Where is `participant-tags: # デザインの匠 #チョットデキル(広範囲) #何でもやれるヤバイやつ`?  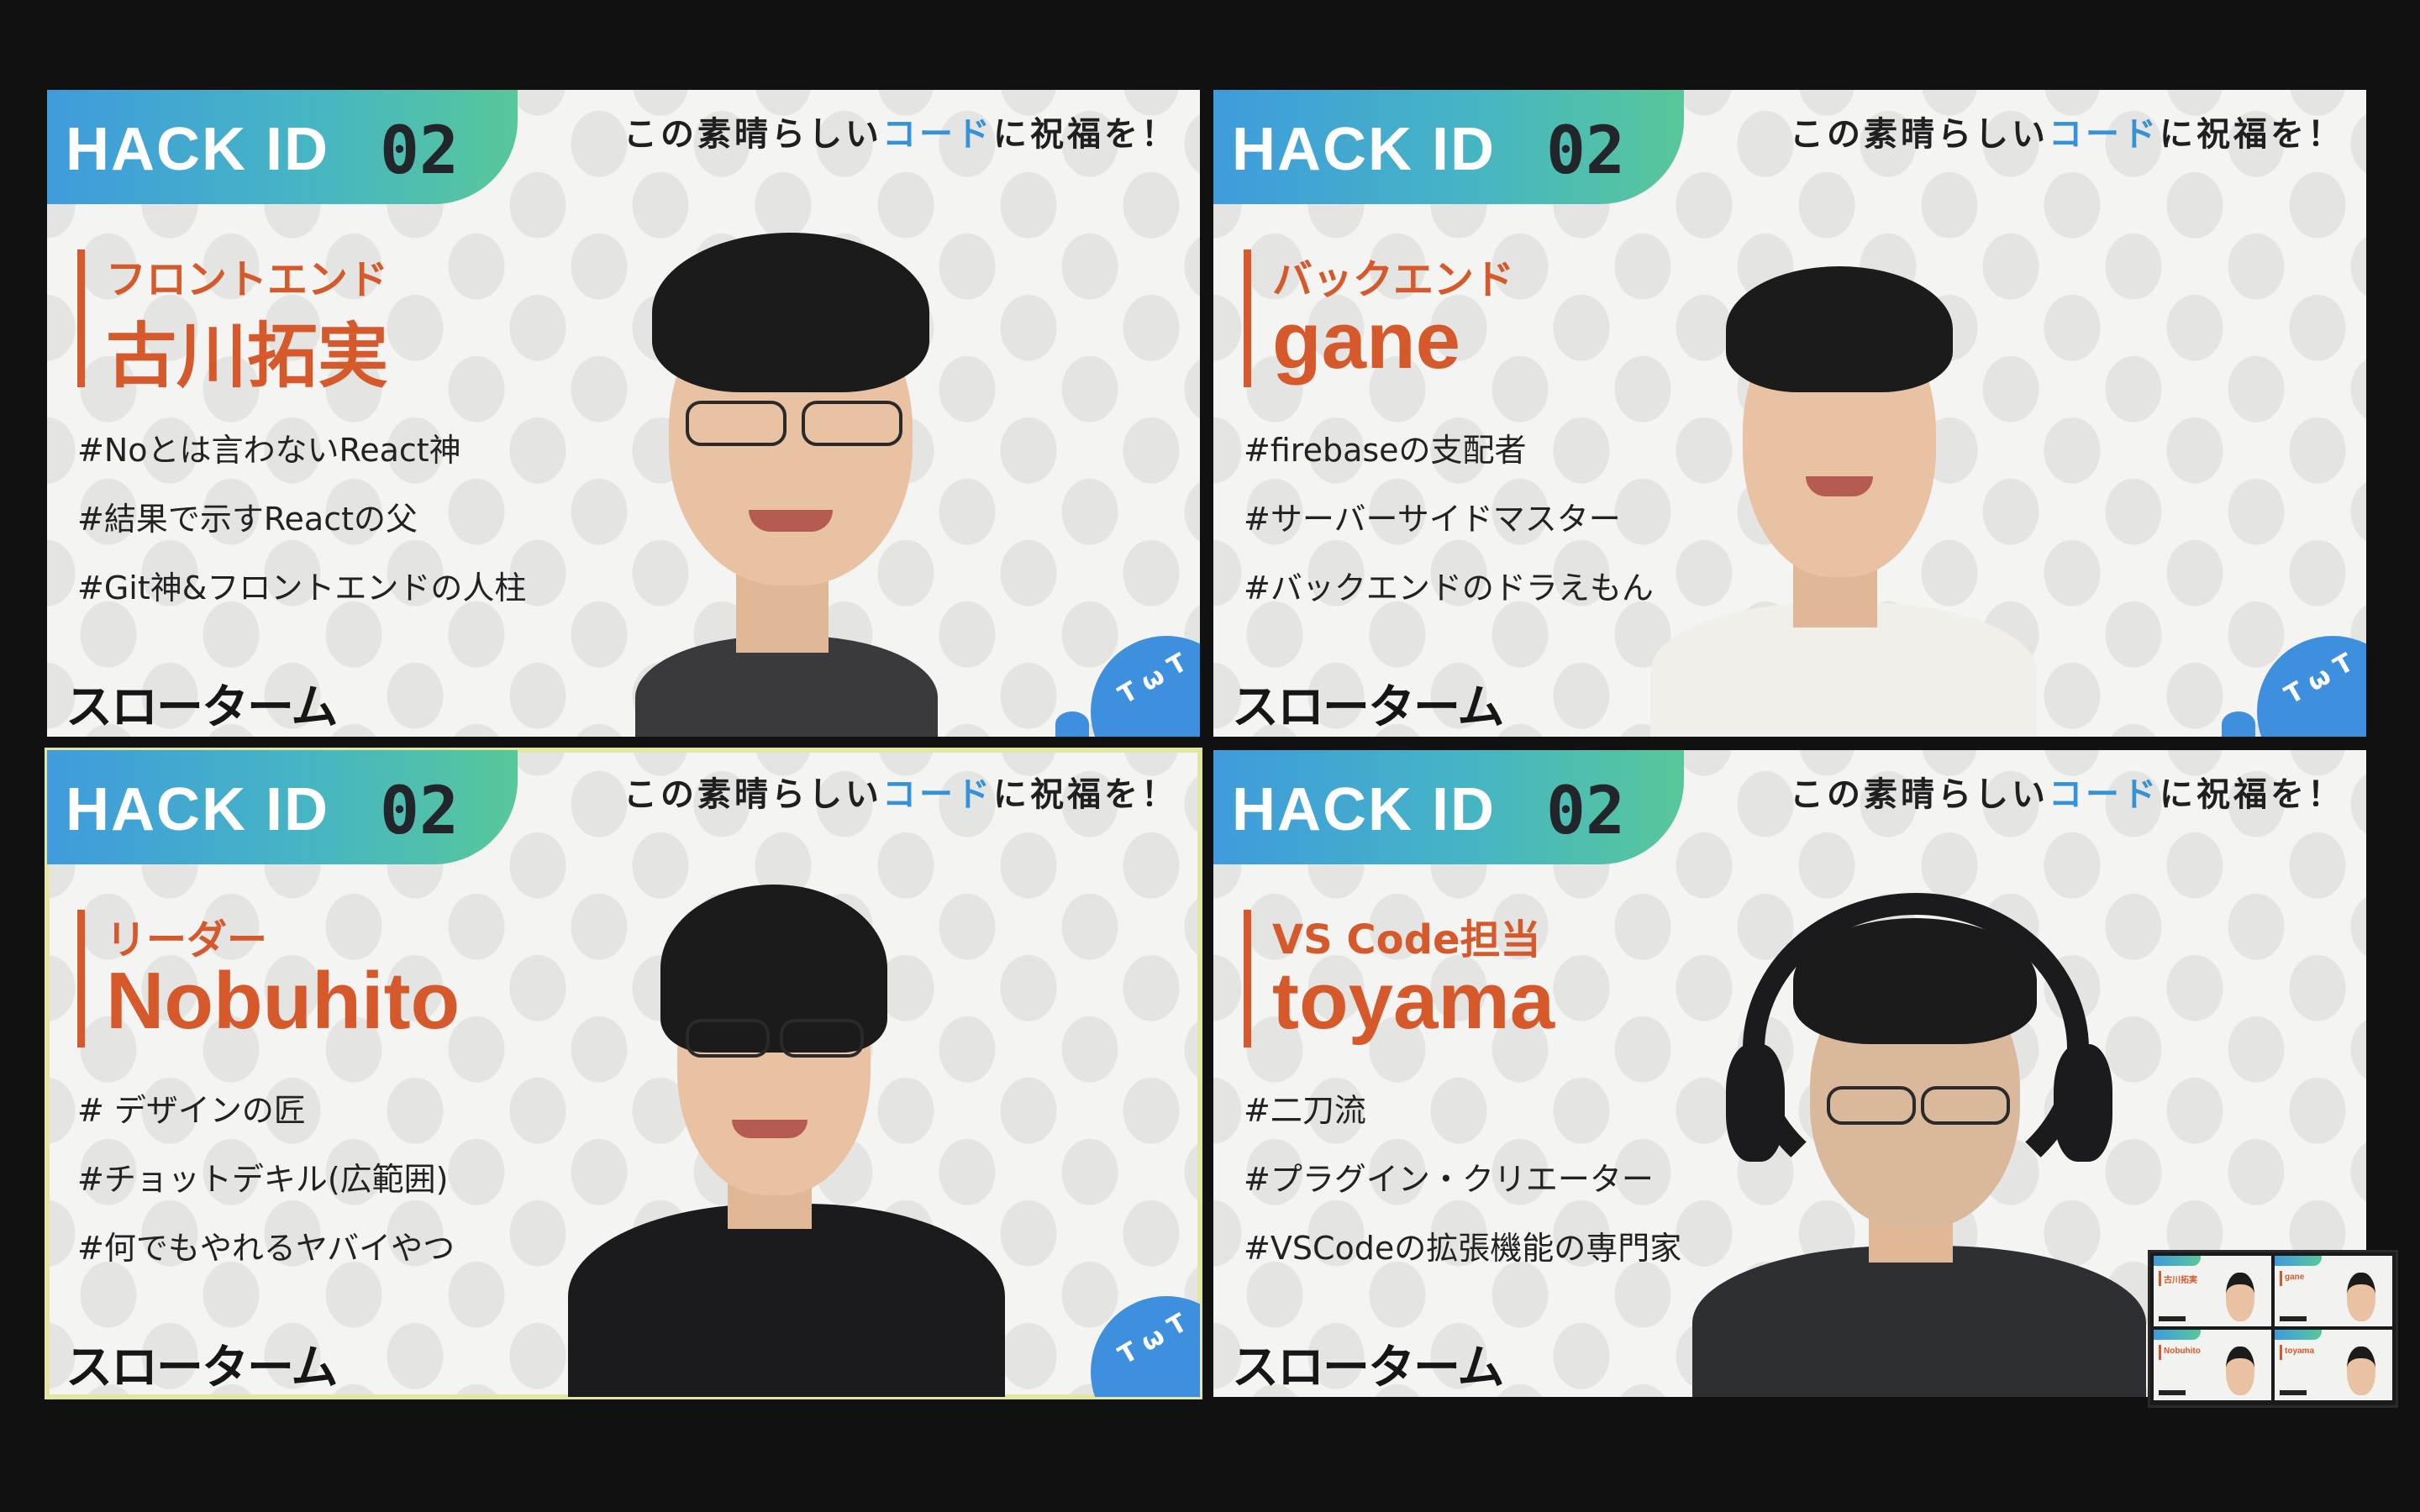
participant-tags: # デザインの匠 #チョットデキル(広範囲) #何でもやれるヤバイやつ is located at coordinates (266, 1187).